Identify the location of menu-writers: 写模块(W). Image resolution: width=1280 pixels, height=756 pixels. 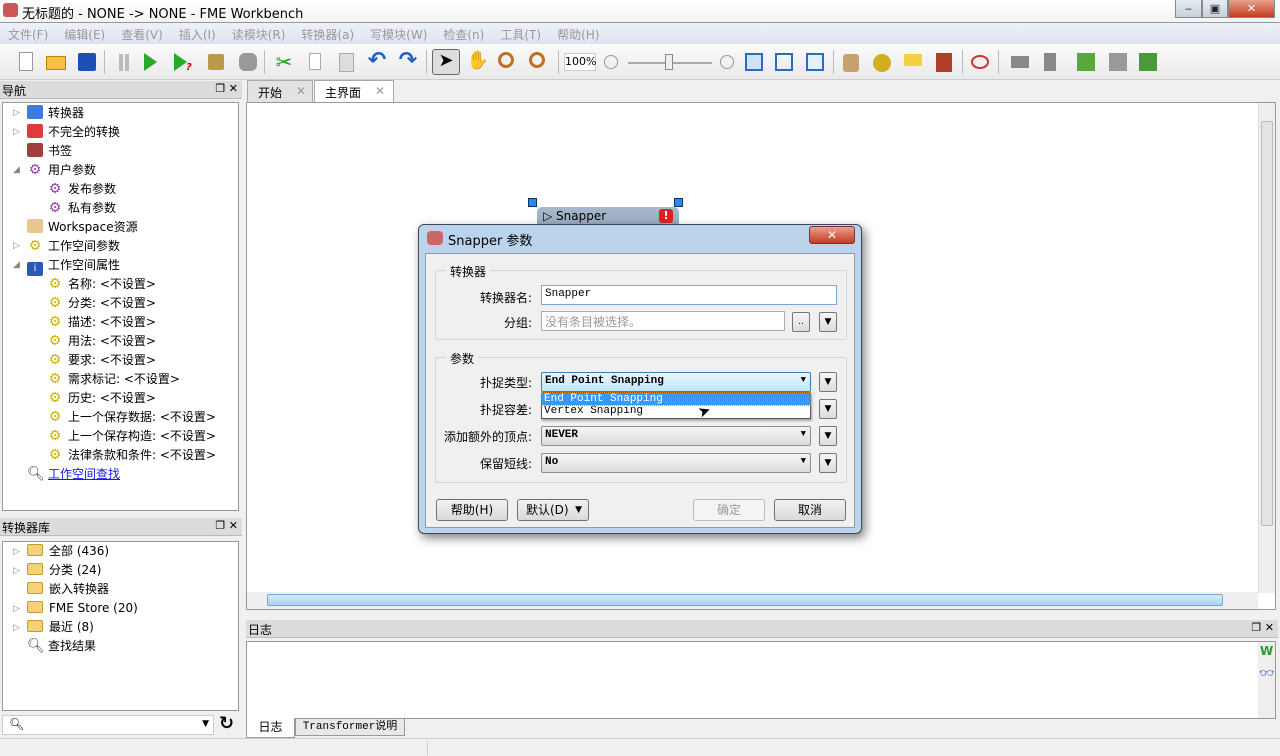
(398, 33).